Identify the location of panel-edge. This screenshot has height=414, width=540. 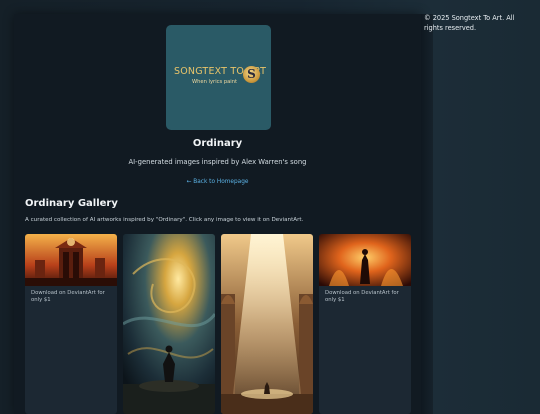
(427, 214).